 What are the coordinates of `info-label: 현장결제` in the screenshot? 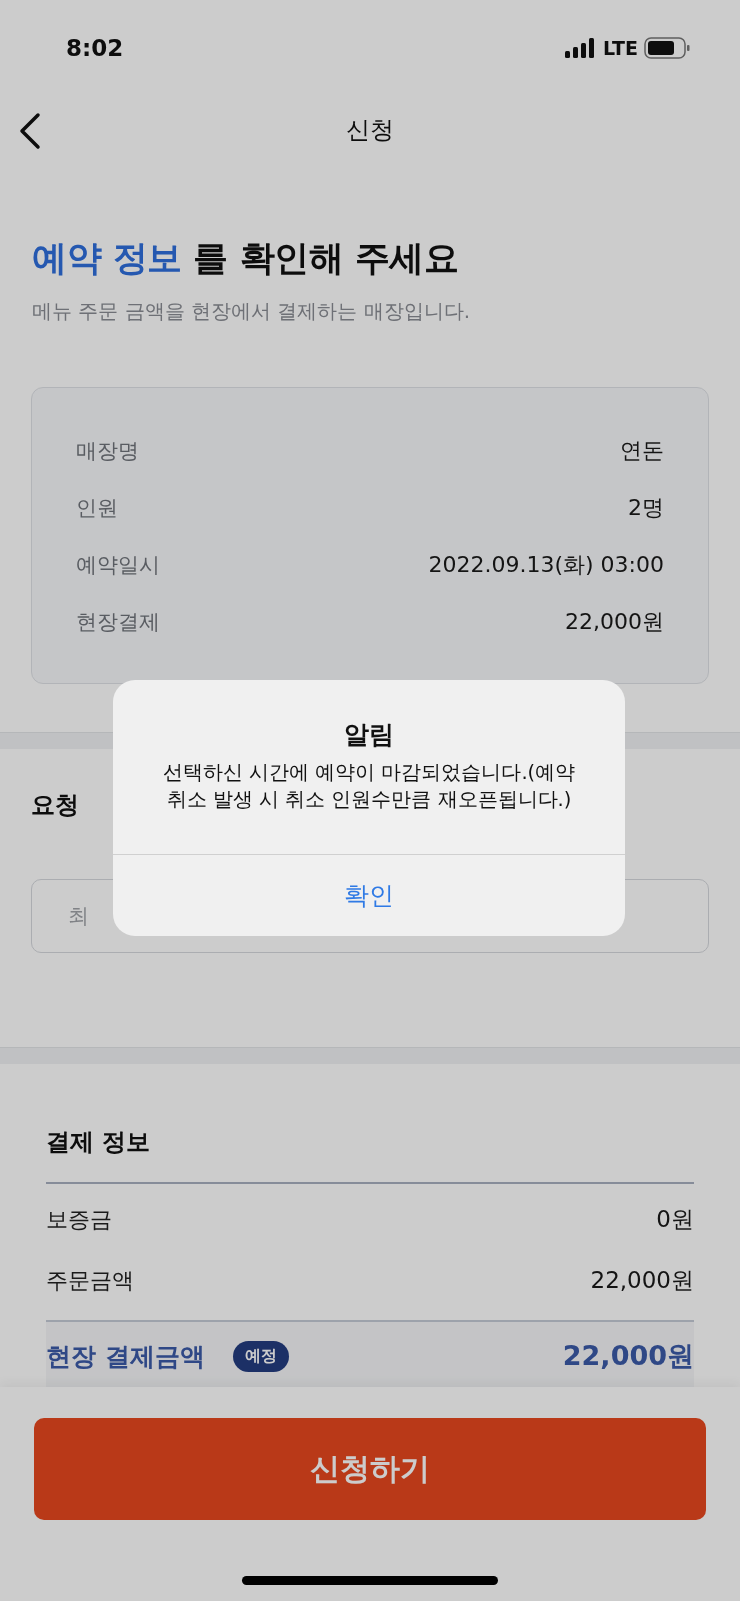 It's located at (118, 622).